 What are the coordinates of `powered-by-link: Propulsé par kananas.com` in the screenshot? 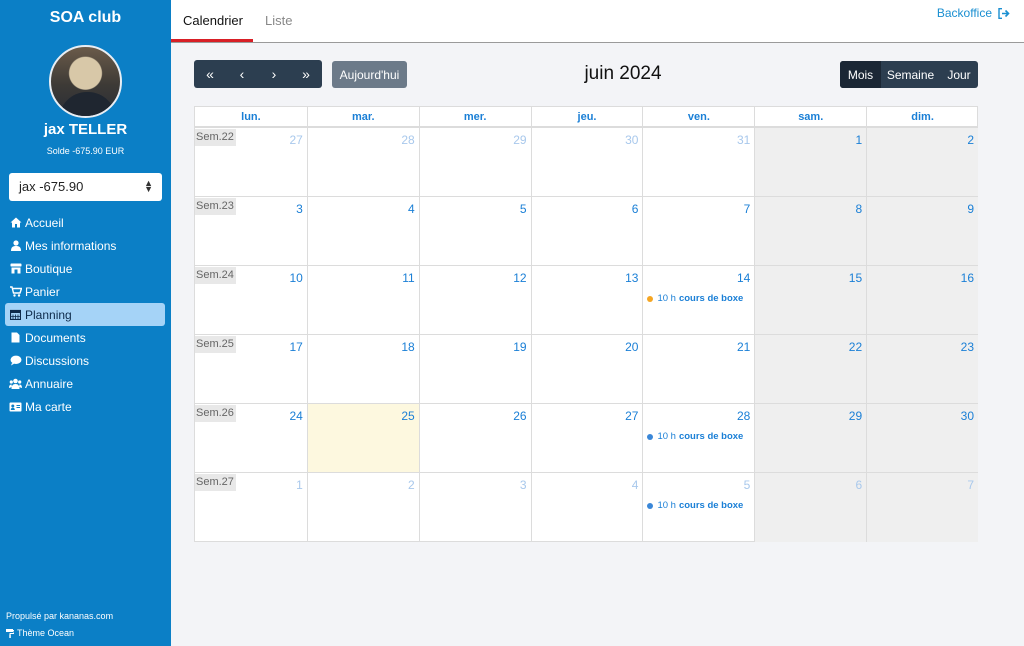 It's located at (59, 616).